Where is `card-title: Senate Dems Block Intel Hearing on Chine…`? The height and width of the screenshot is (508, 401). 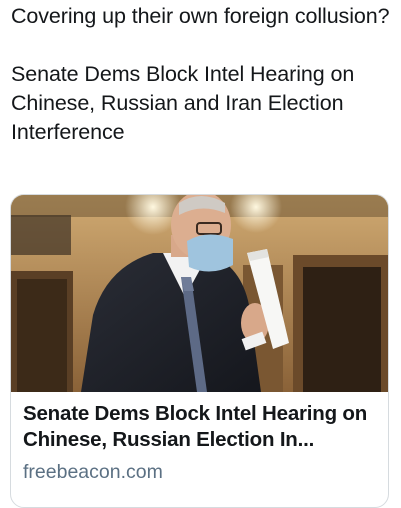
card-title: Senate Dems Block Intel Hearing on Chine… is located at coordinates (199, 427).